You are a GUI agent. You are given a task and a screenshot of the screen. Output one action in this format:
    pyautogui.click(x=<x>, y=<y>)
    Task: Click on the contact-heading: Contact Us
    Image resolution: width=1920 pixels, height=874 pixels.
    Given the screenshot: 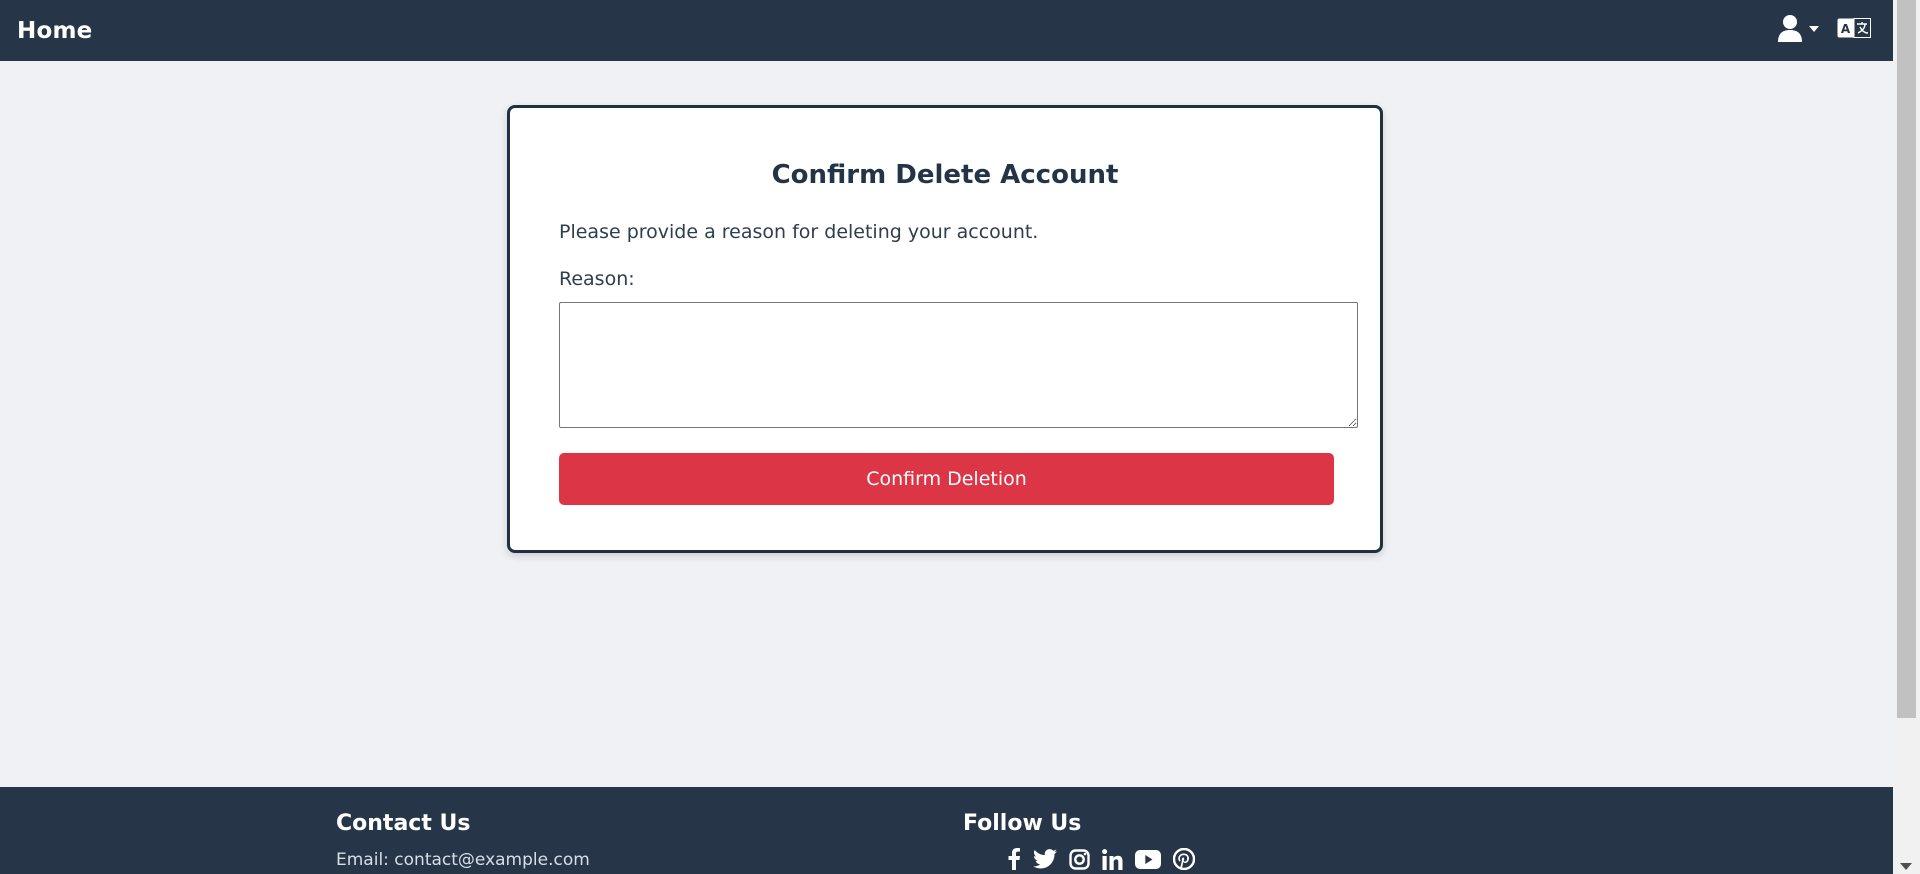 What is the action you would take?
    pyautogui.click(x=403, y=823)
    